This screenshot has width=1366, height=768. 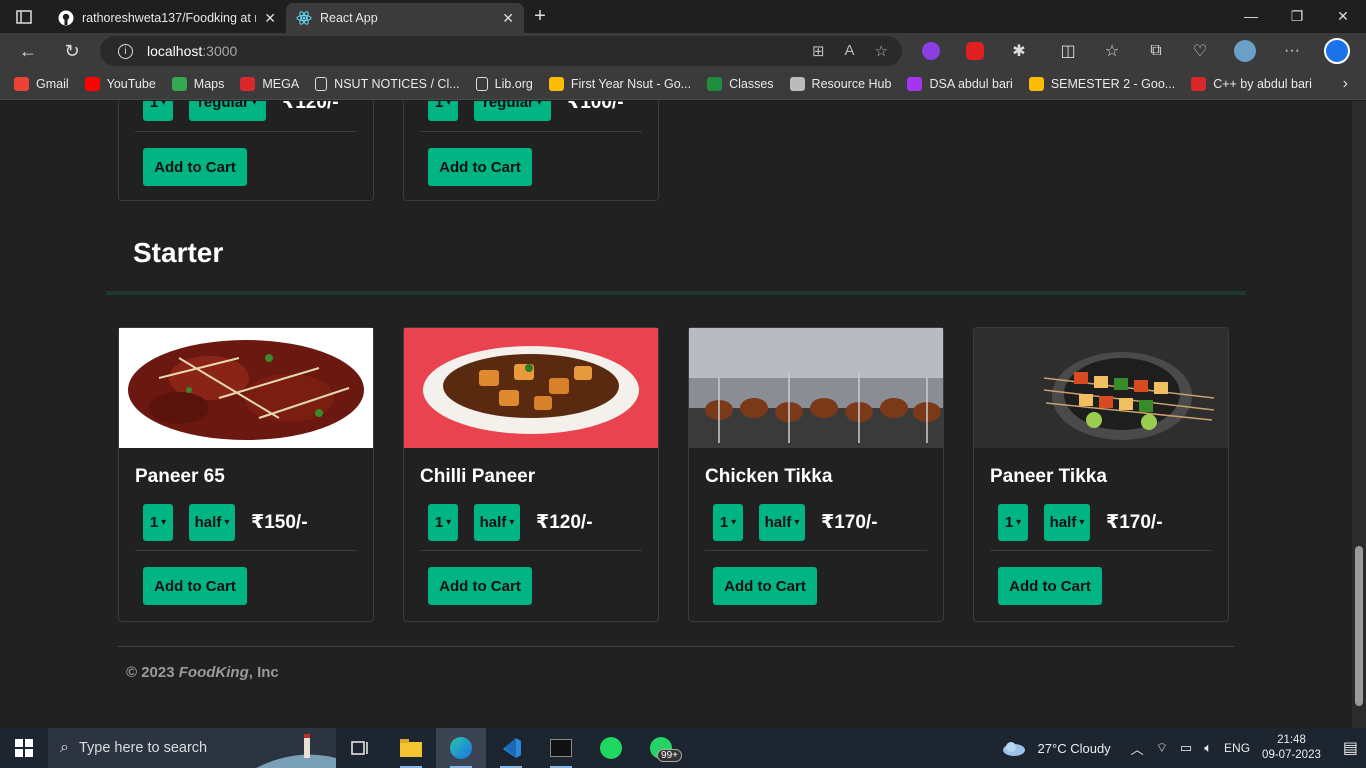 I want to click on battery-icon: ▭, so click(x=1186, y=748).